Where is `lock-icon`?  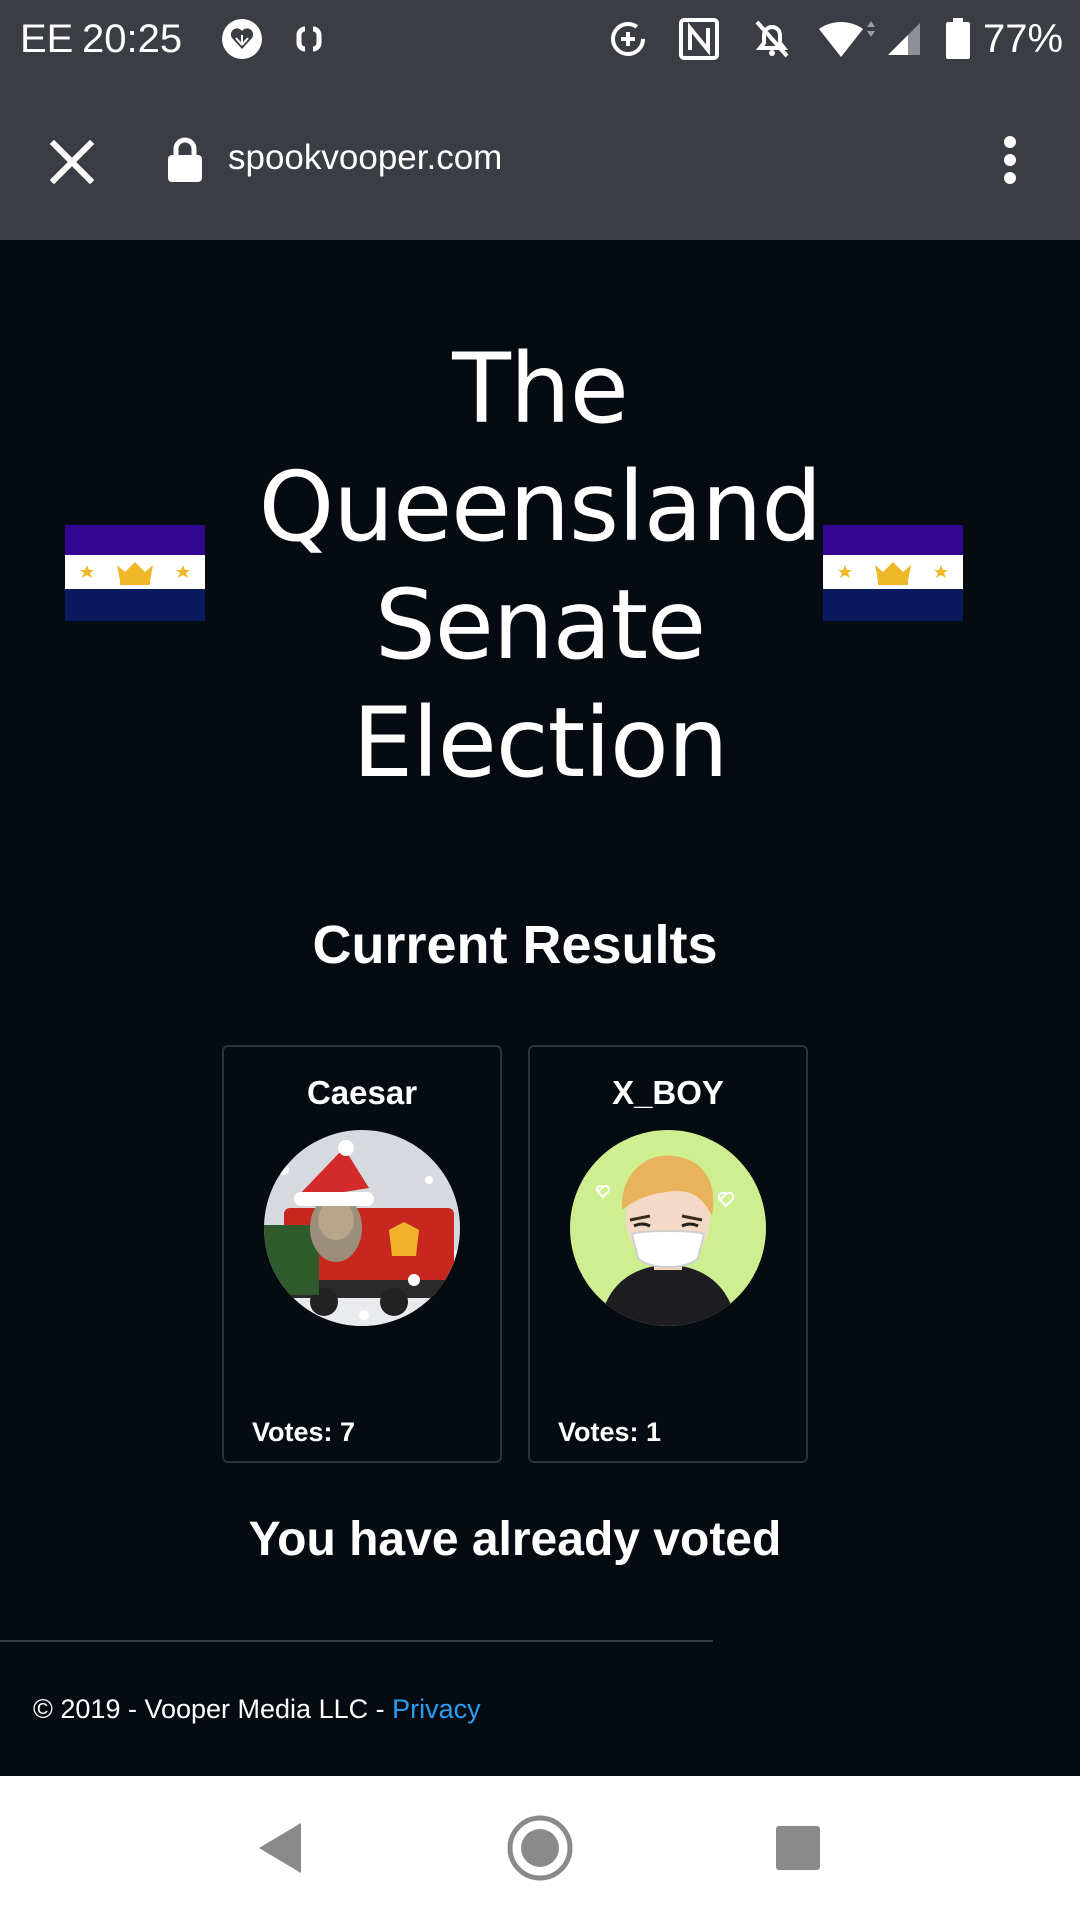 lock-icon is located at coordinates (185, 159).